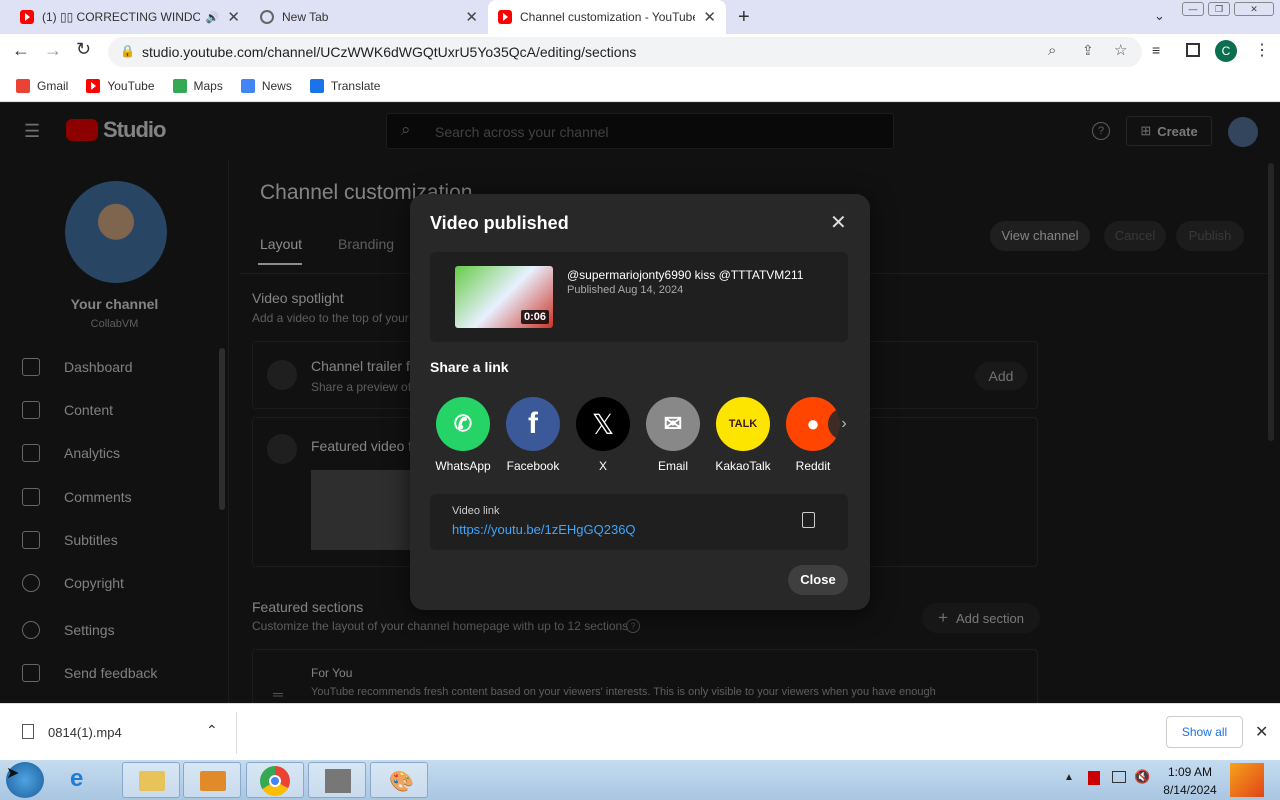 The image size is (1280, 800). What do you see at coordinates (1262, 50) in the screenshot?
I see `chrome-menu-icon: ⋮` at bounding box center [1262, 50].